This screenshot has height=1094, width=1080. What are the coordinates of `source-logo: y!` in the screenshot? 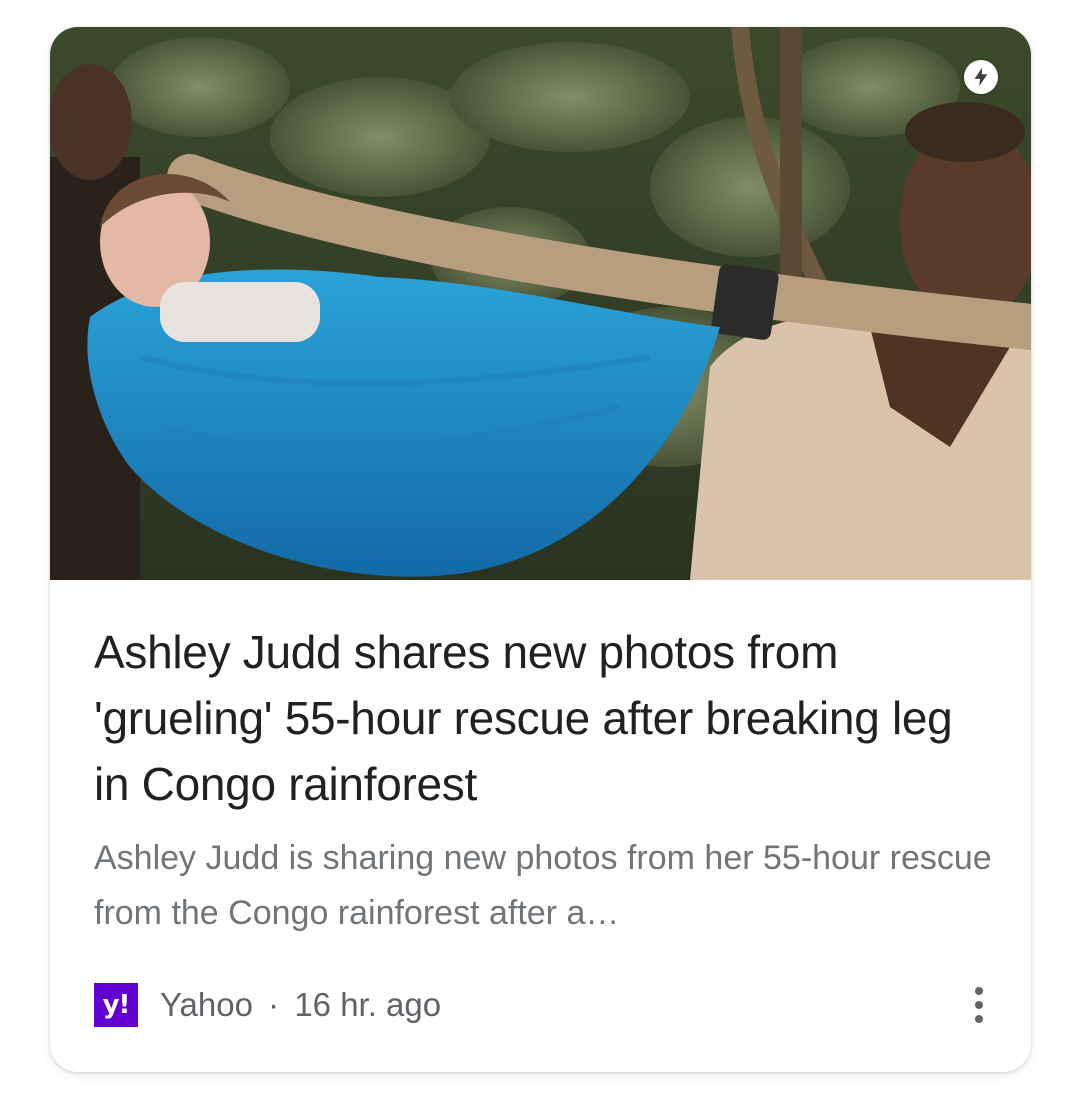 It's located at (116, 1005).